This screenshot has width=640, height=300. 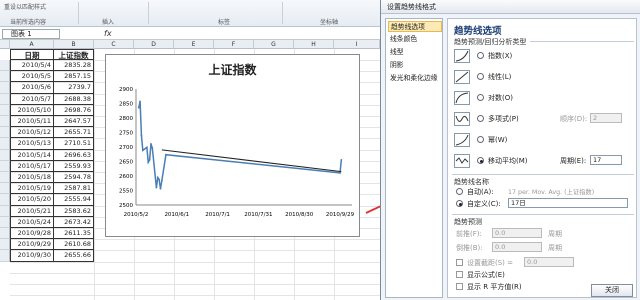 I want to click on close-button: 关闭, so click(x=612, y=290).